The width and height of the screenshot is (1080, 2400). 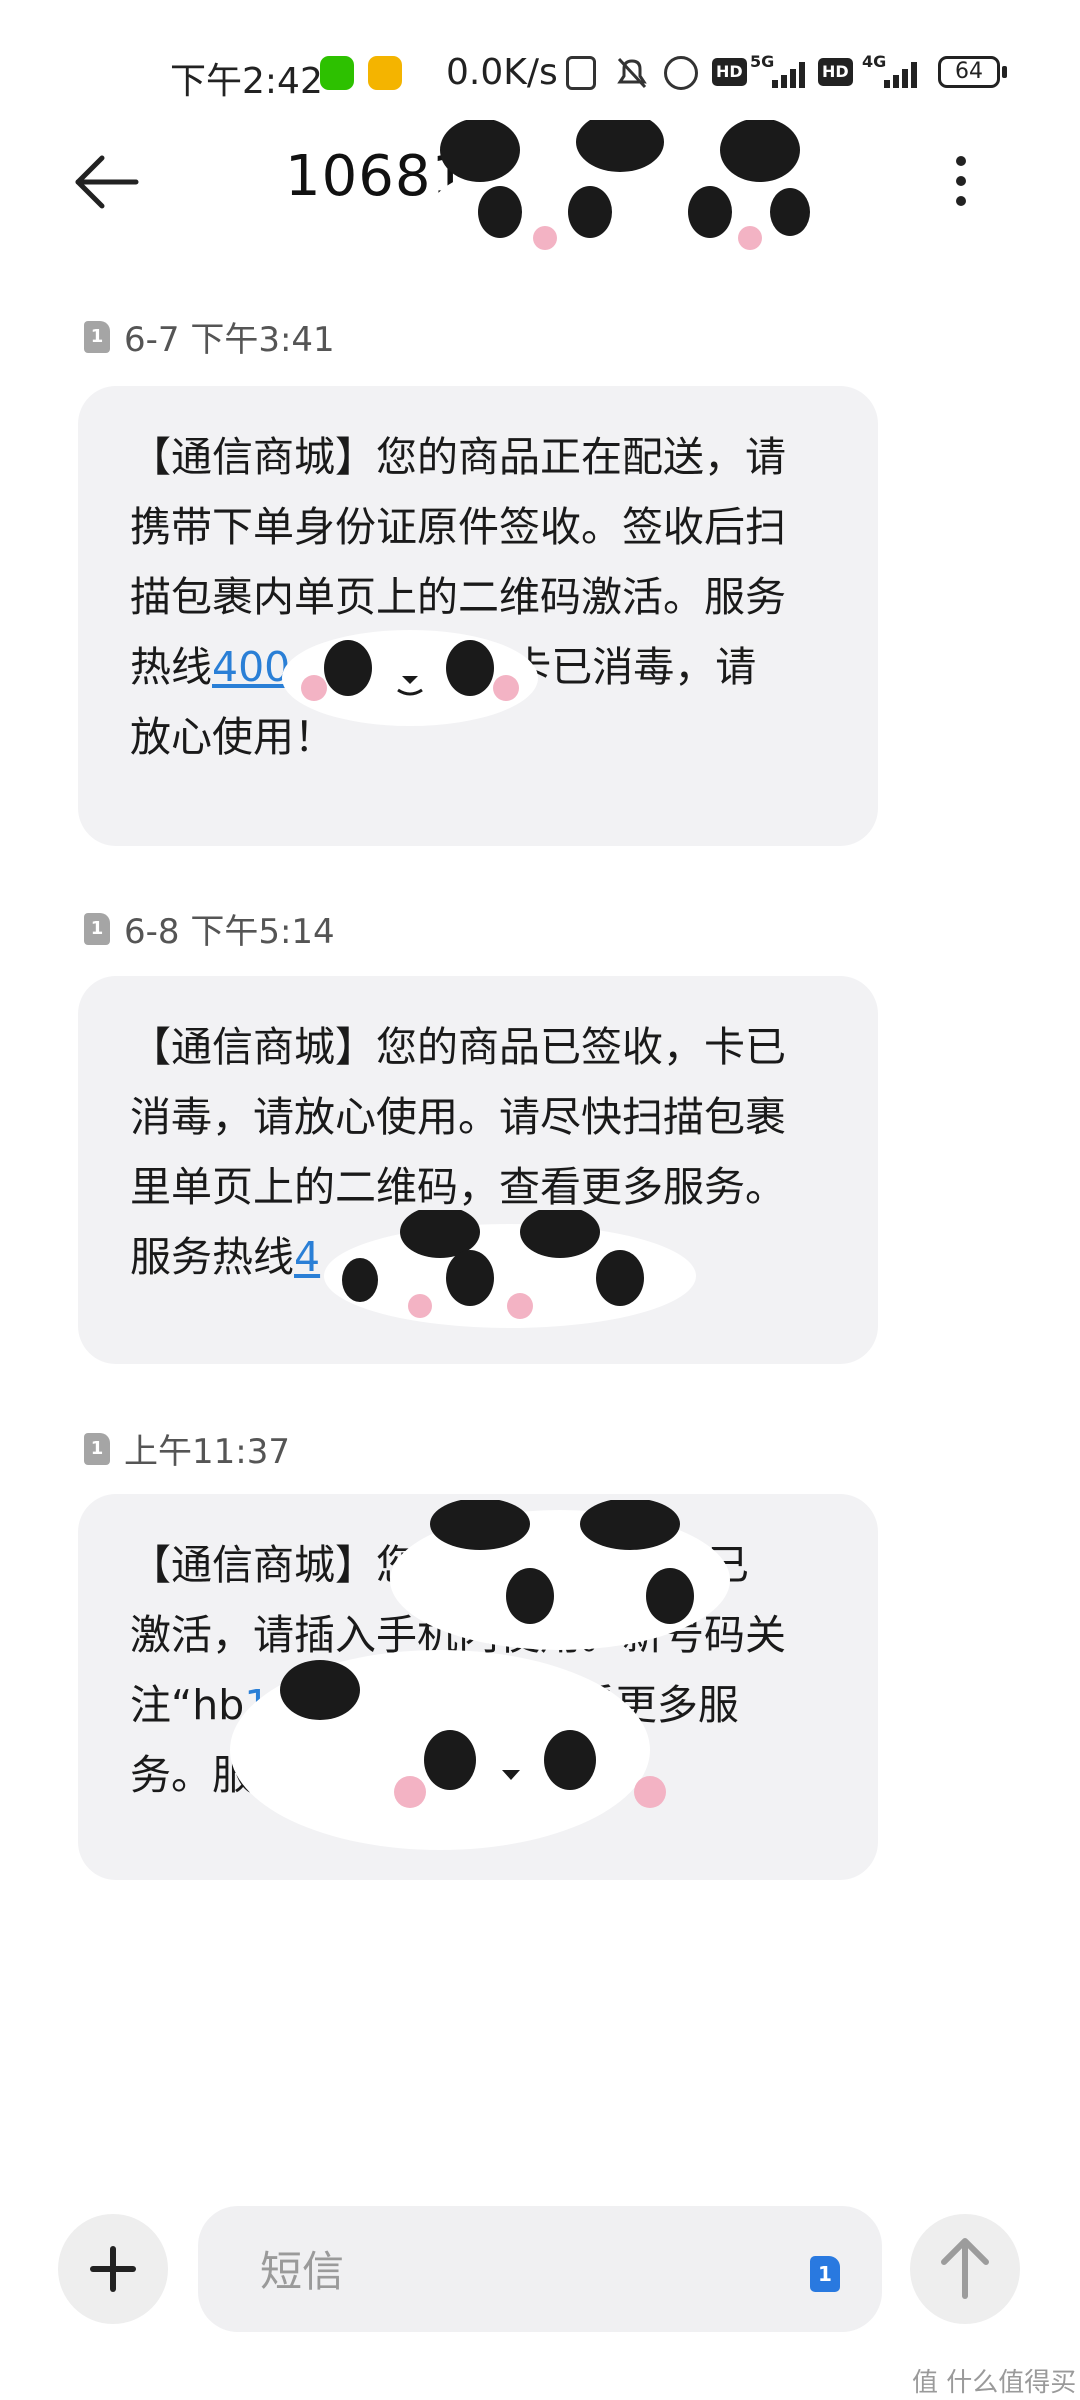 I want to click on battery-tip, so click(x=1004, y=72).